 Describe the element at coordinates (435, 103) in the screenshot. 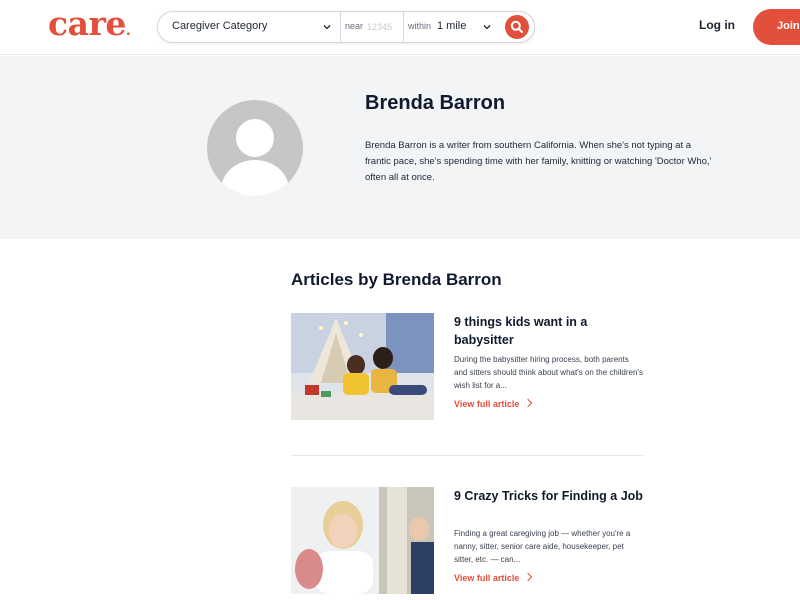

I see `author-name: Brenda Barron` at that location.